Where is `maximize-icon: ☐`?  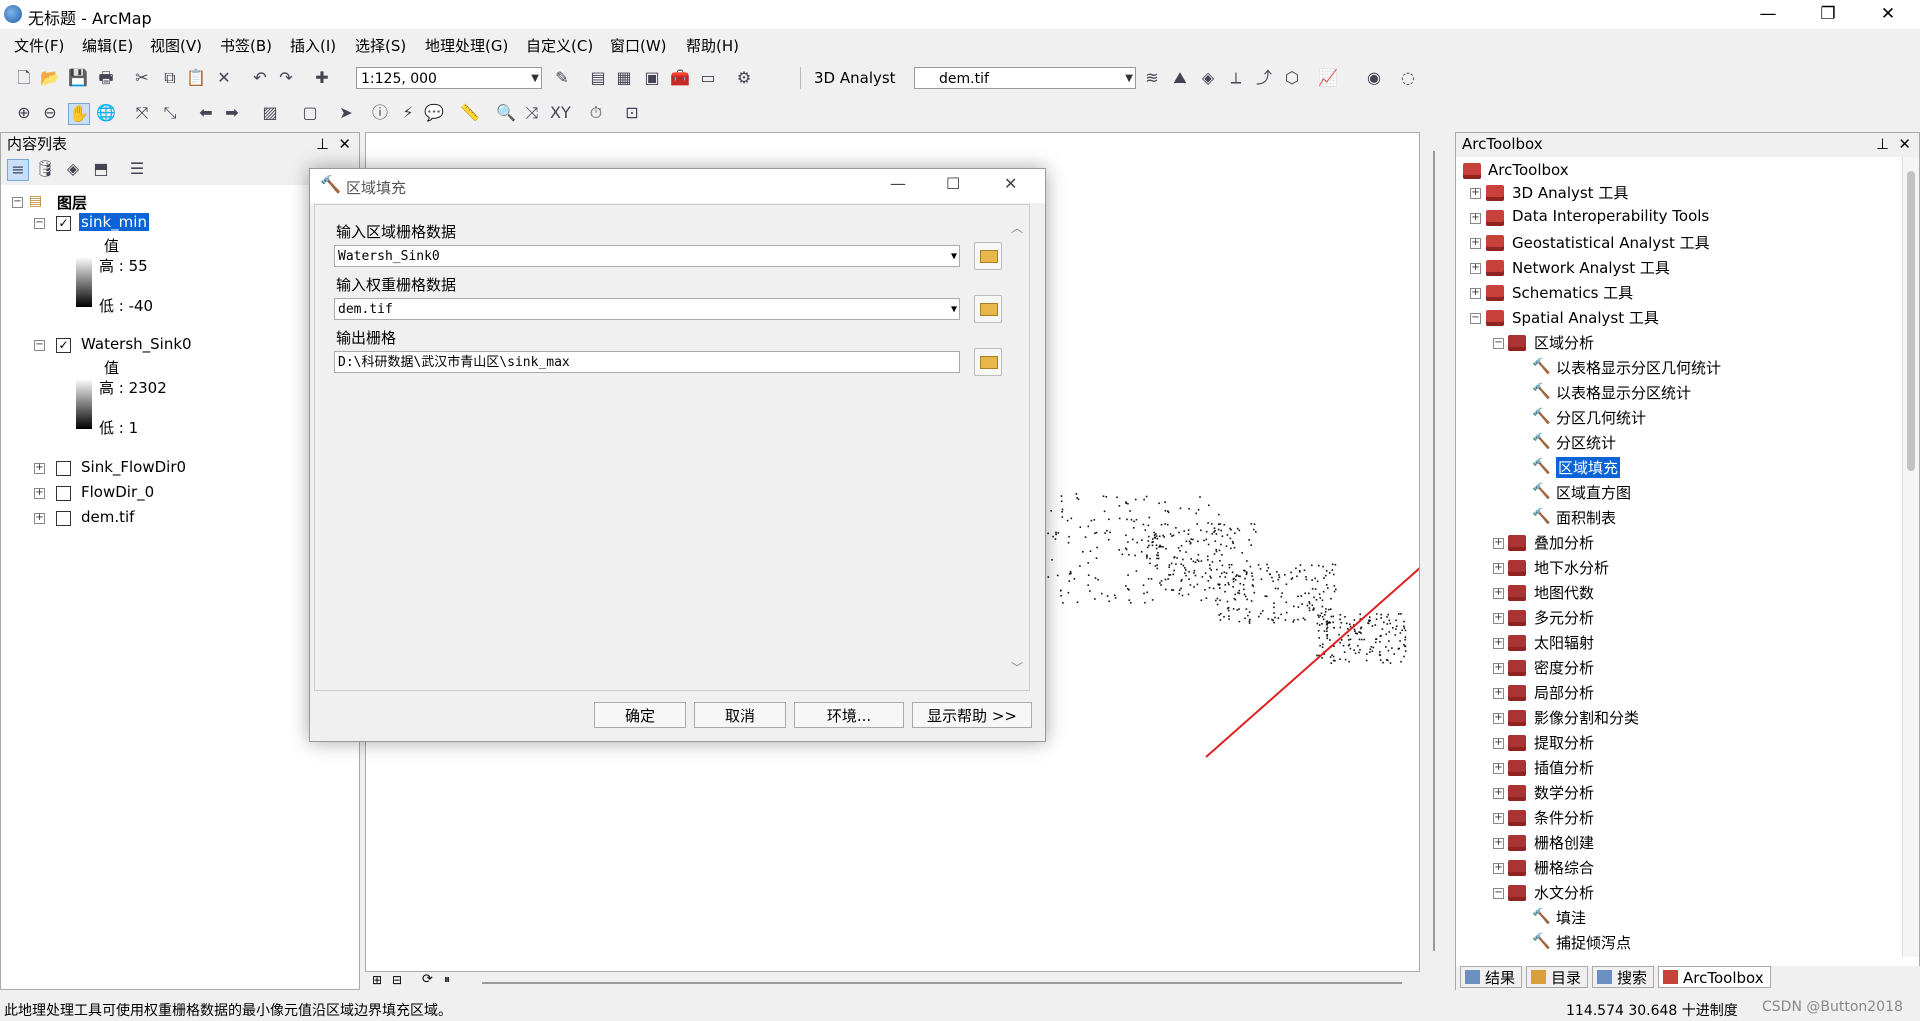 maximize-icon: ☐ is located at coordinates (953, 183).